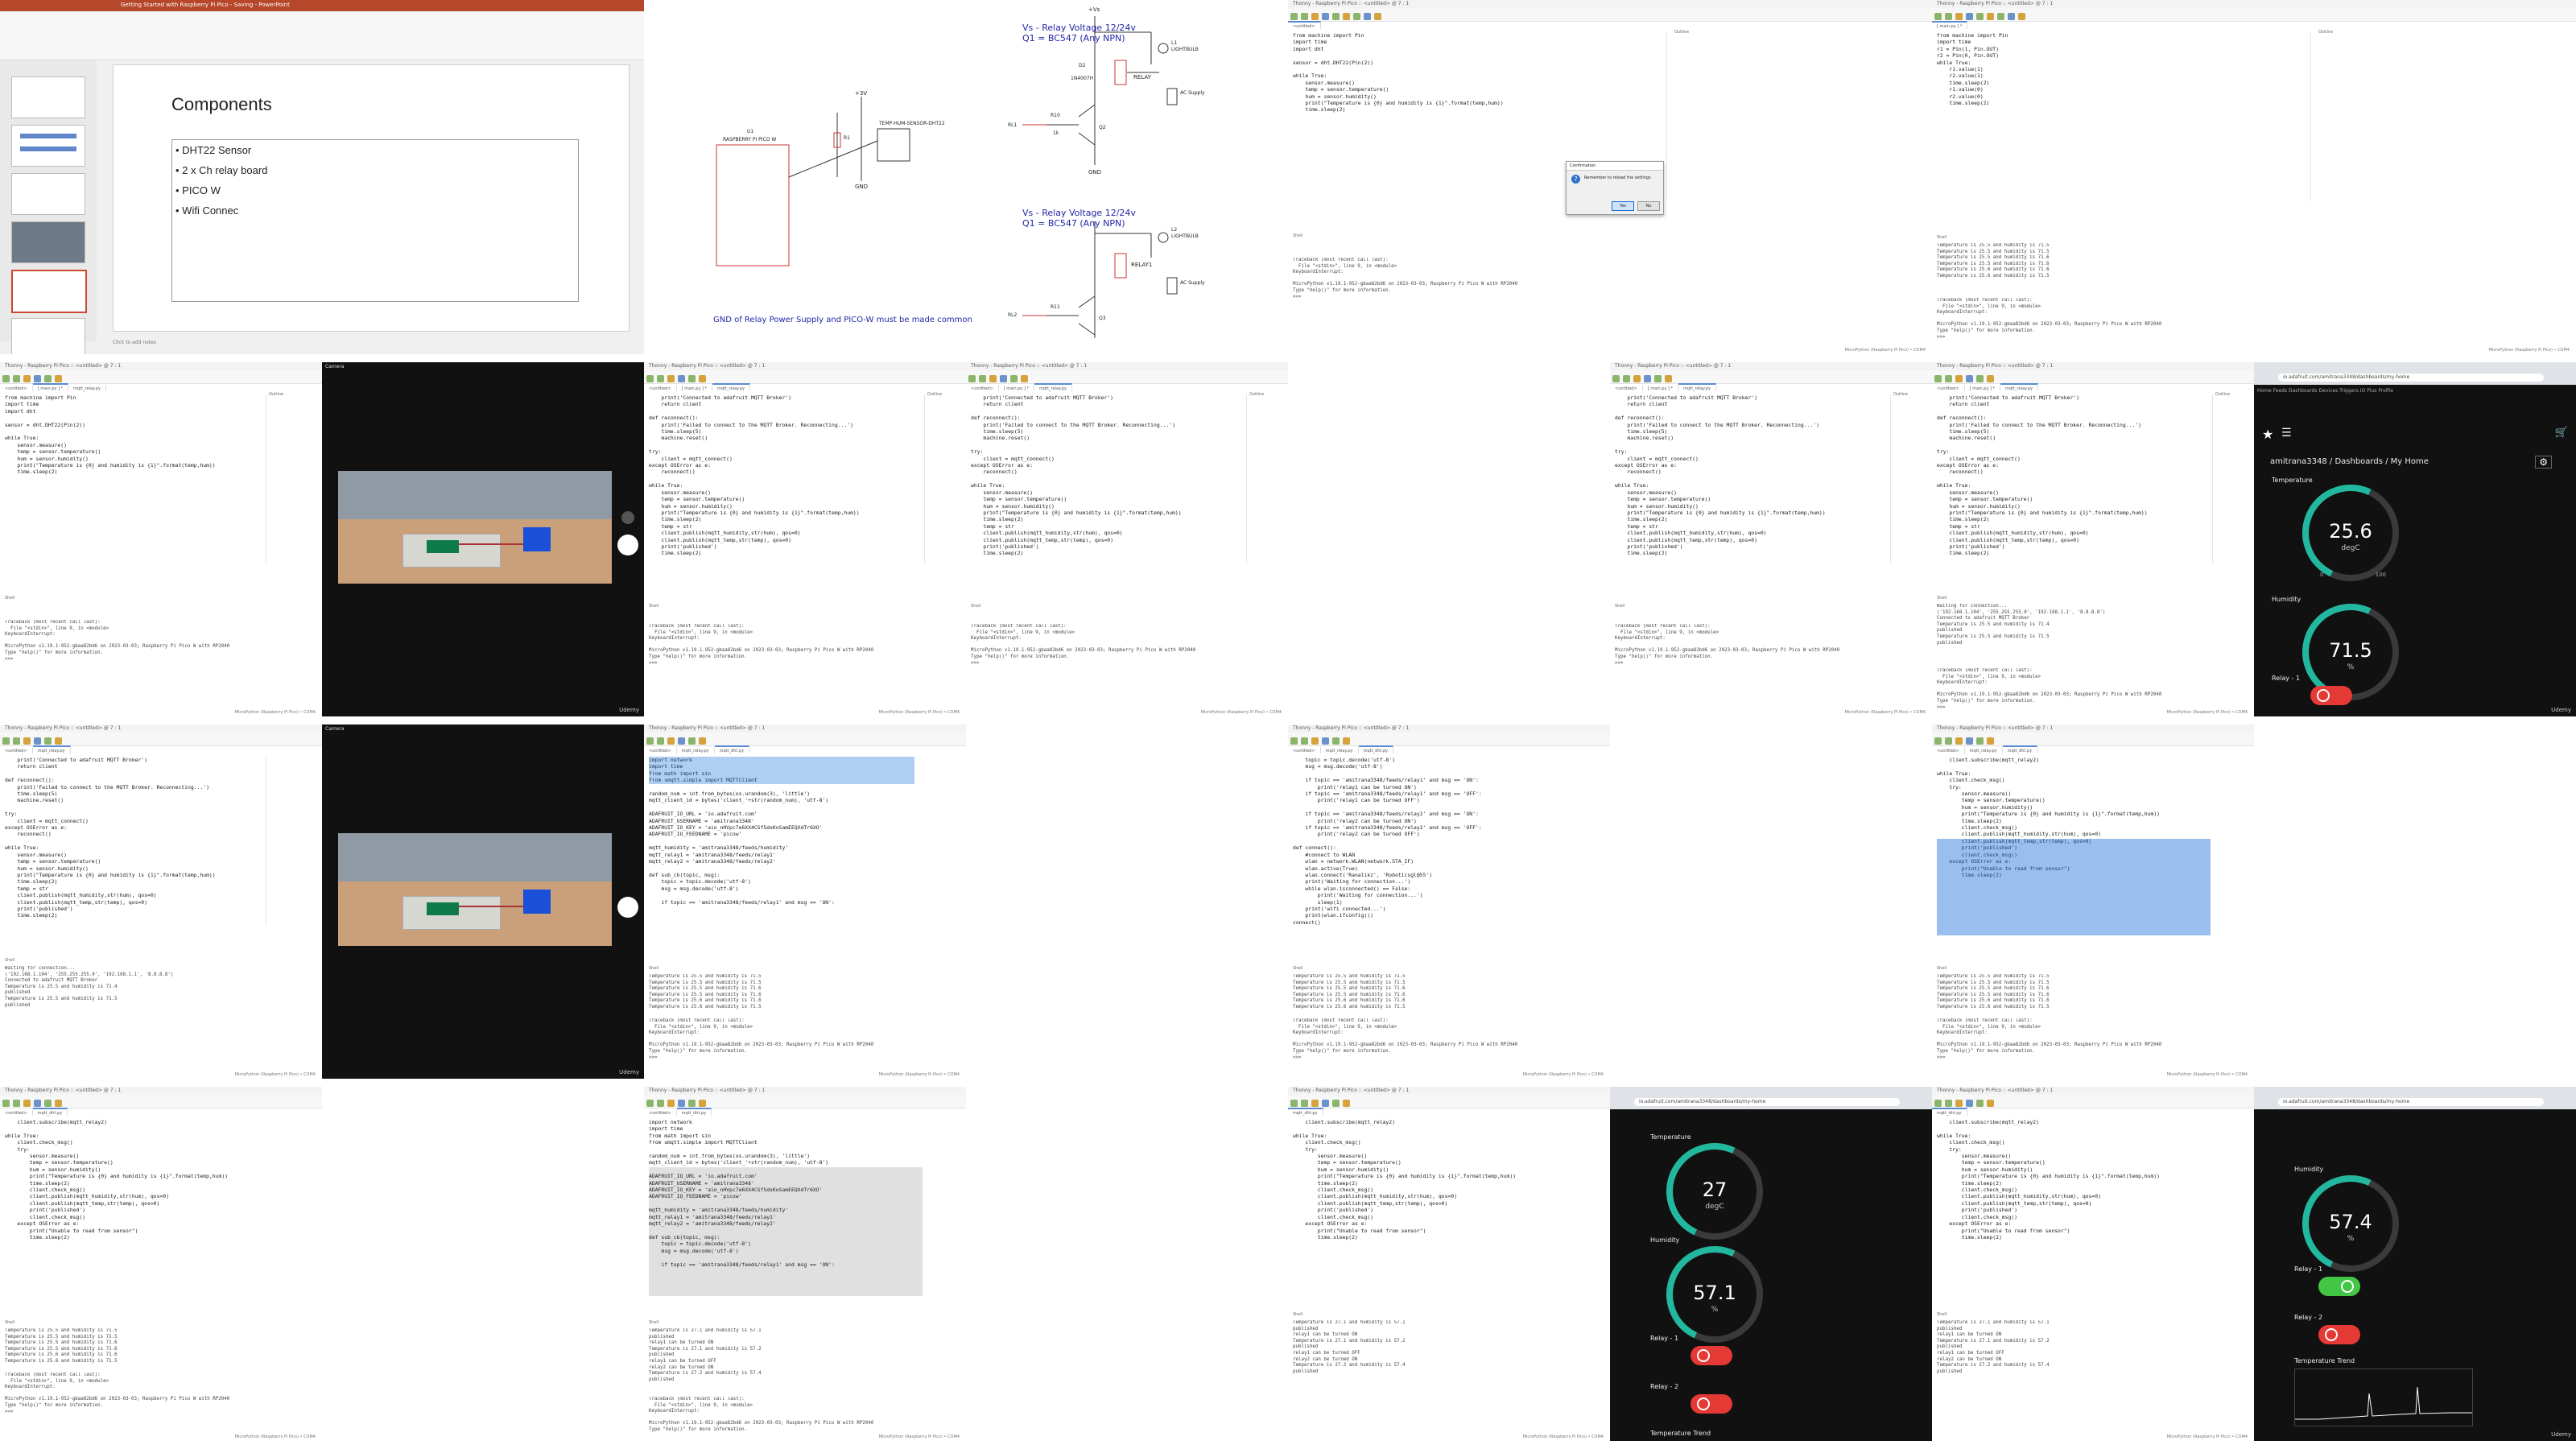 The height and width of the screenshot is (1449, 2576). Describe the element at coordinates (2254, 25) in the screenshot. I see `thonny-tabs: [ main.py ] *` at that location.